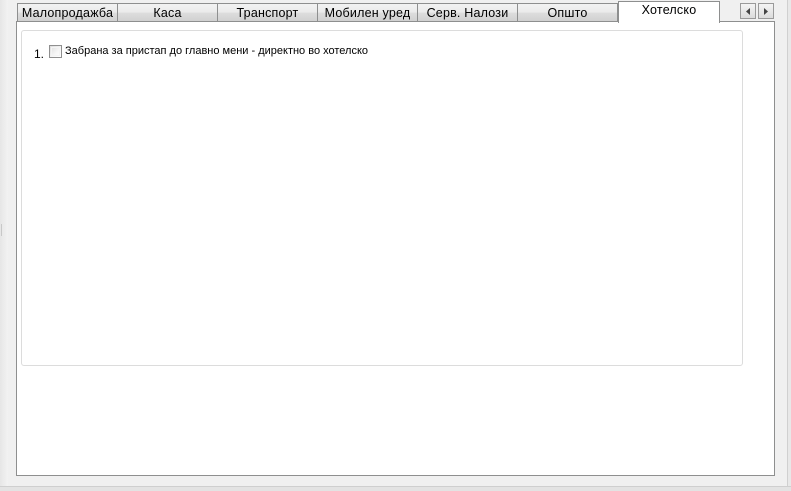  I want to click on option-number: 1., so click(39, 54).